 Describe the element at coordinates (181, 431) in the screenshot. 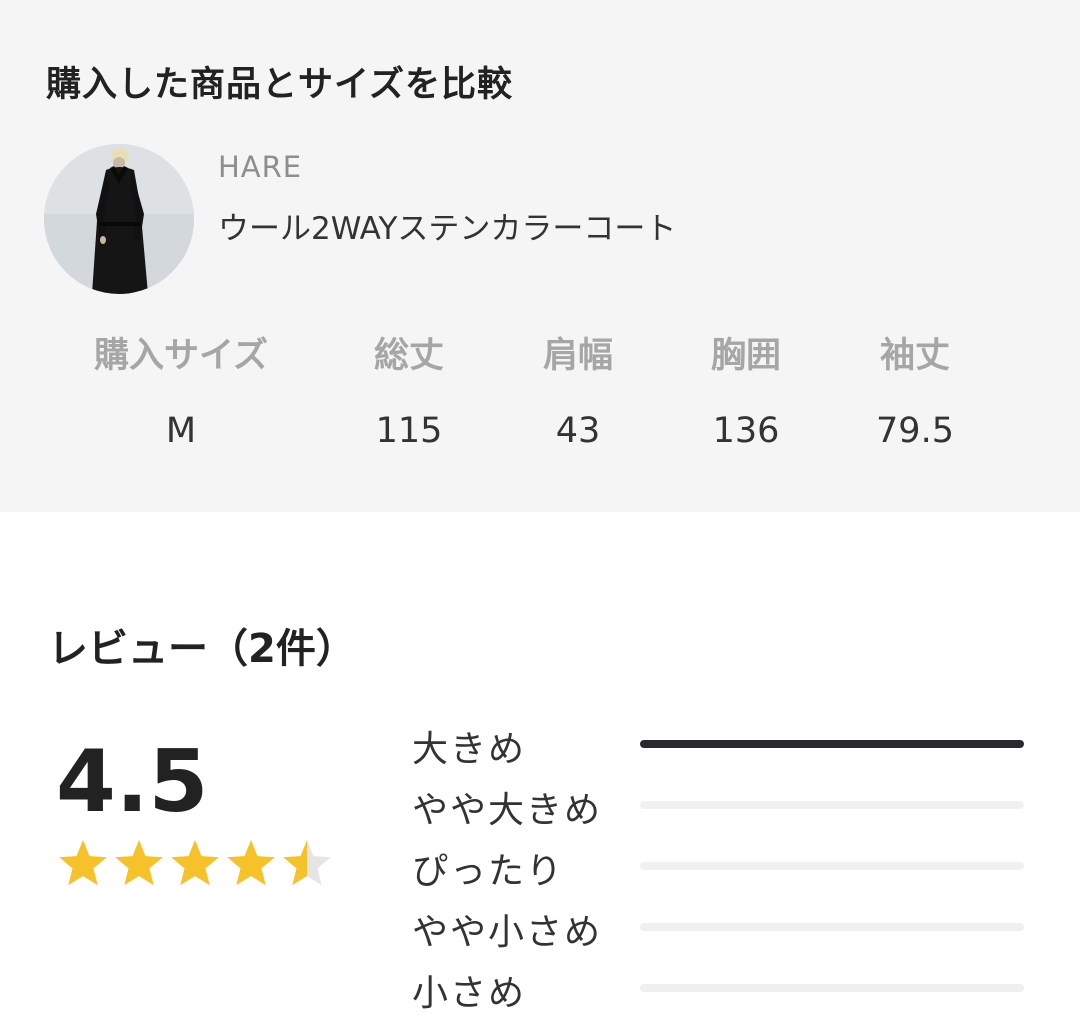

I see `size-value: M` at that location.